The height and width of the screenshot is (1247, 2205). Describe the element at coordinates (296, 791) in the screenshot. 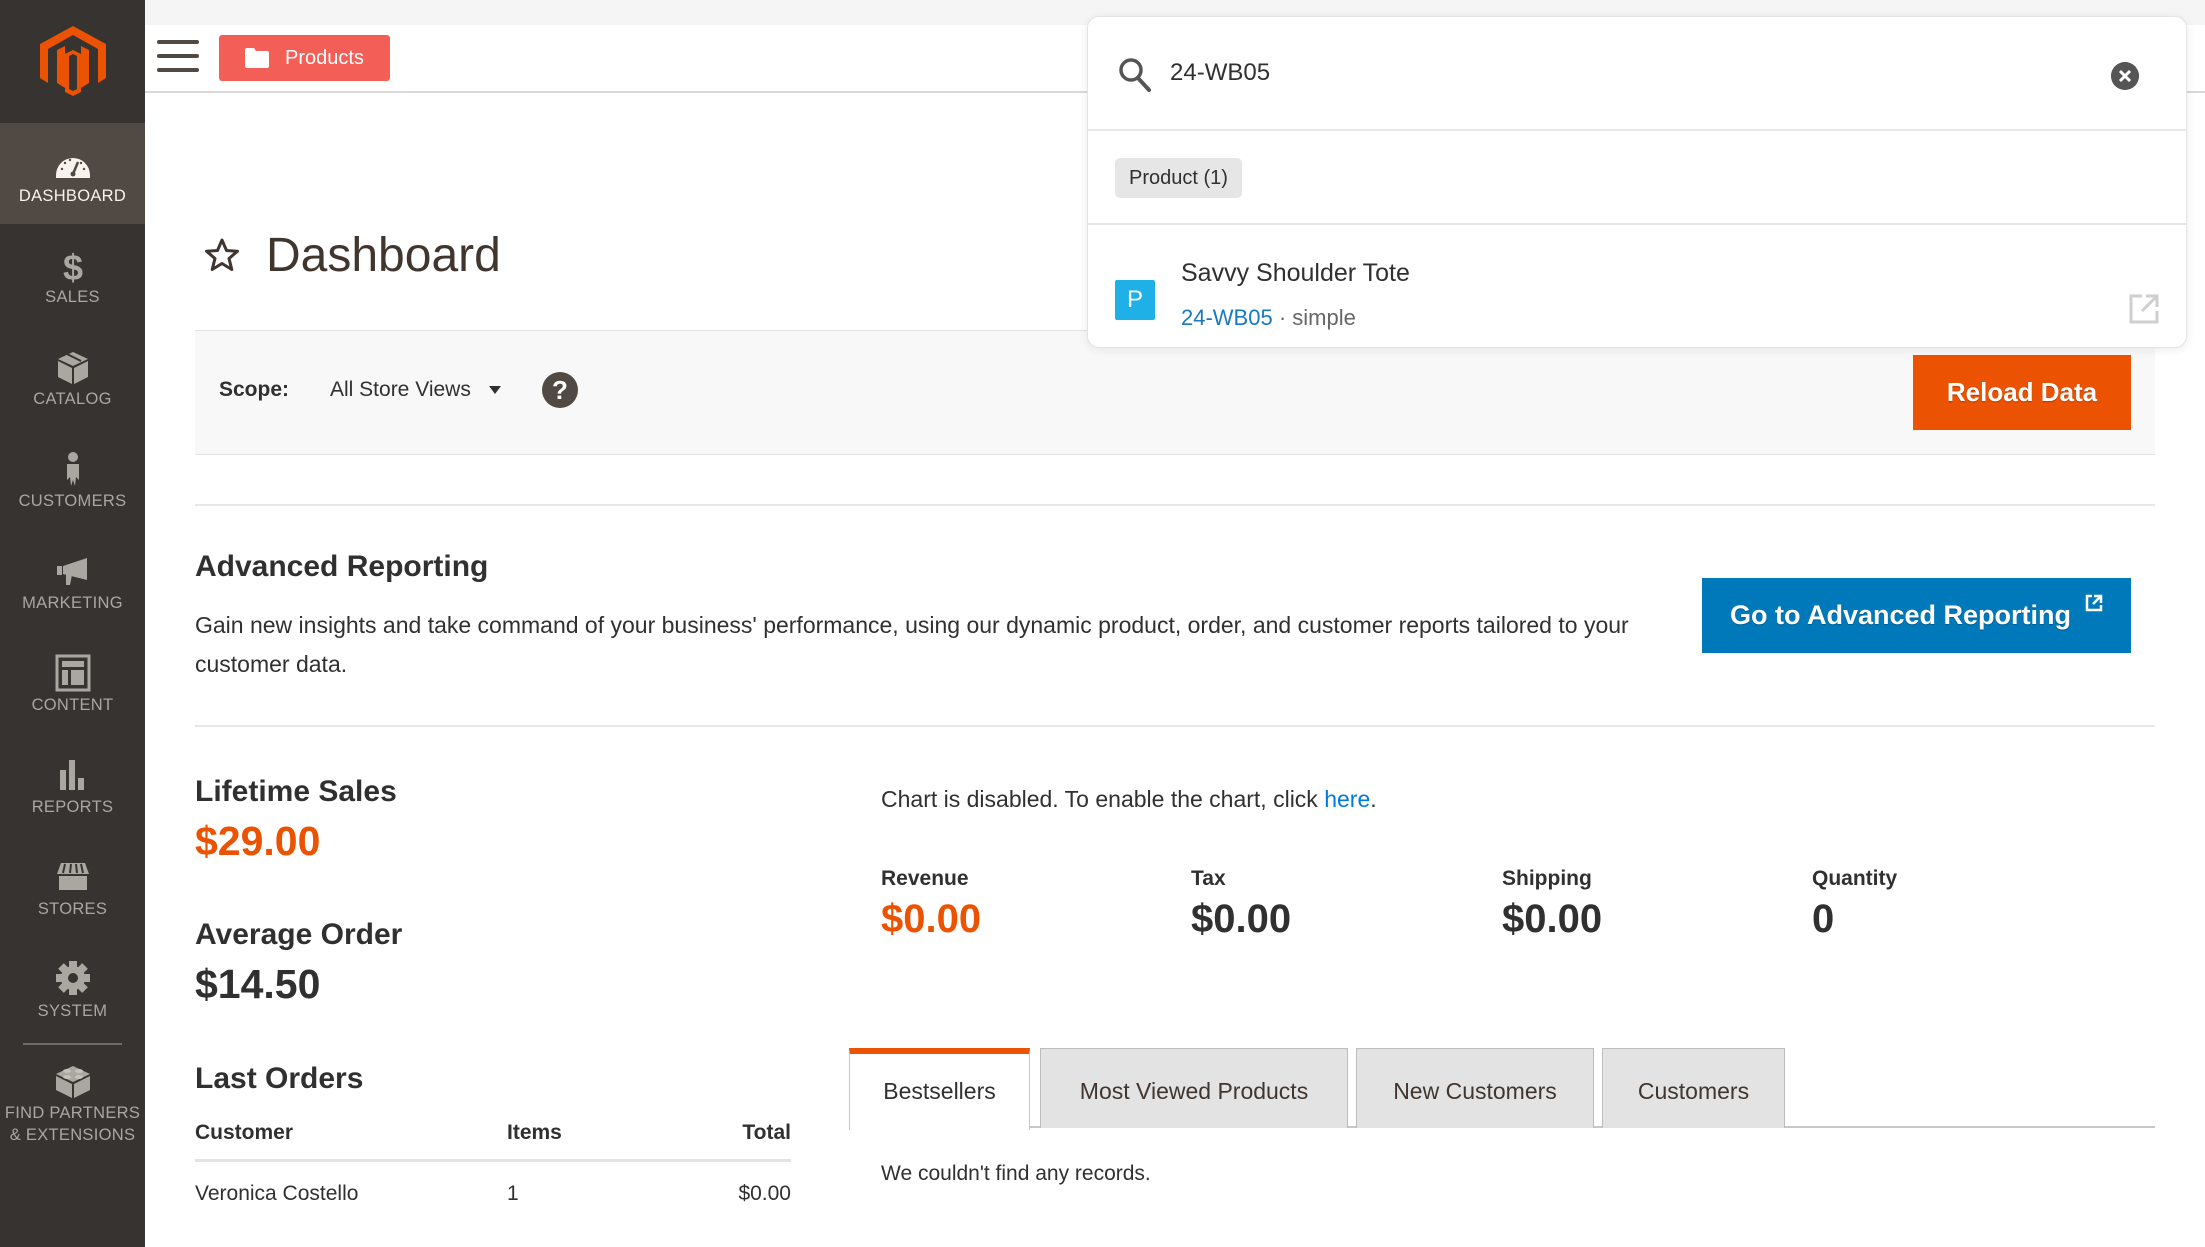

I see `lifetime-sales-label: Lifetime Sales` at that location.